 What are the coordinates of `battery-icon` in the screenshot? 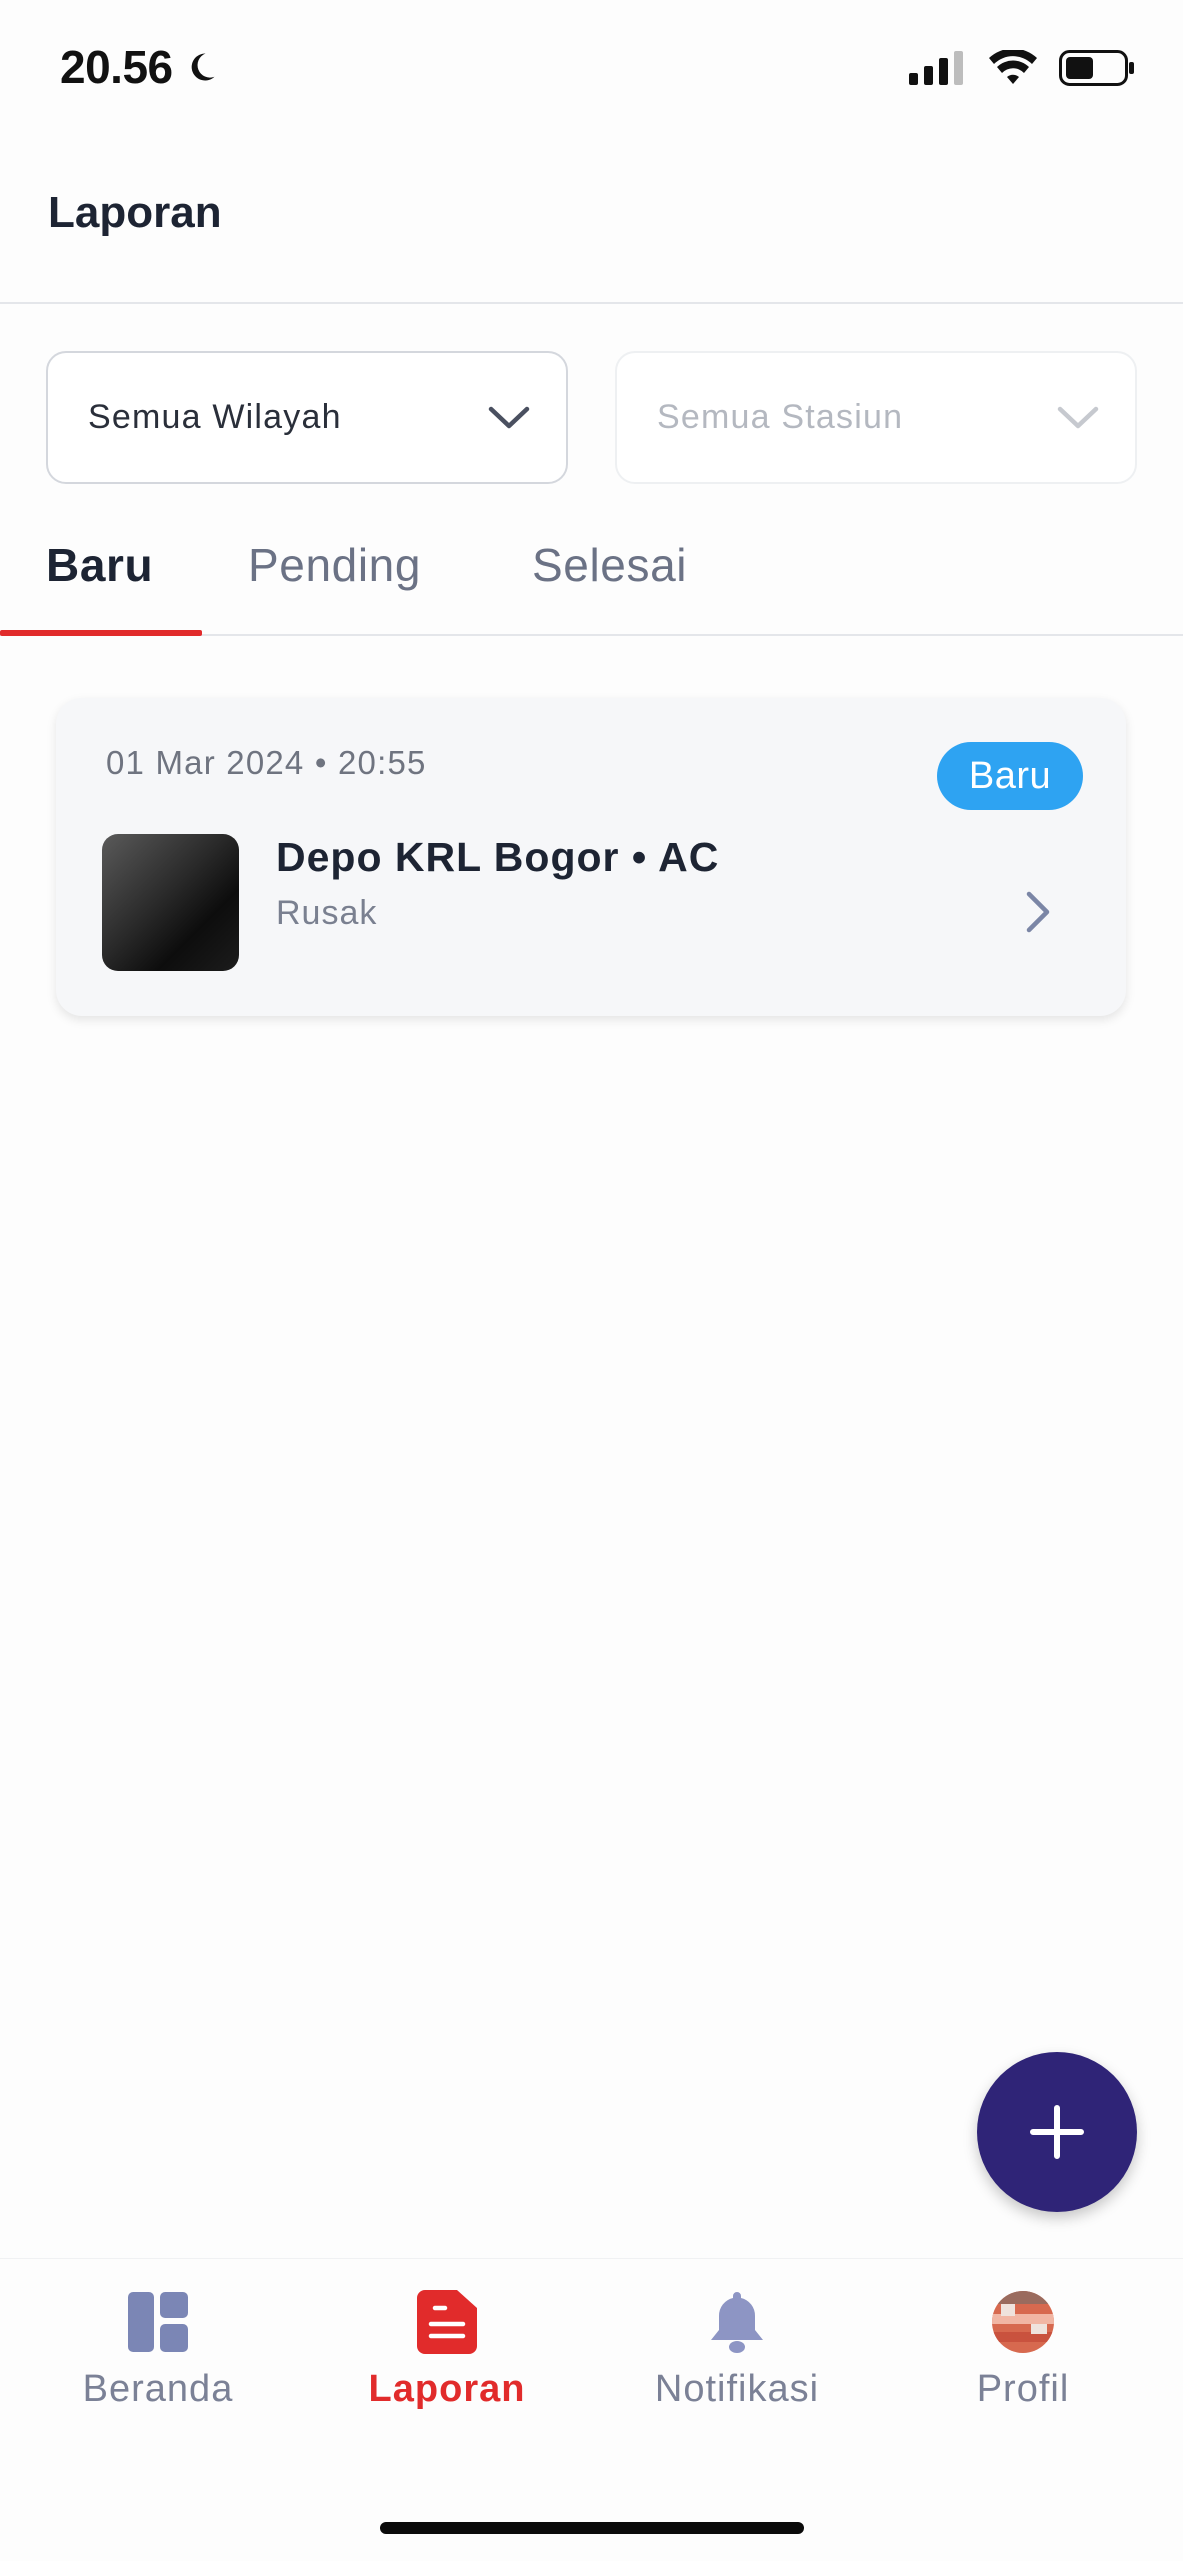 It's located at (1096, 68).